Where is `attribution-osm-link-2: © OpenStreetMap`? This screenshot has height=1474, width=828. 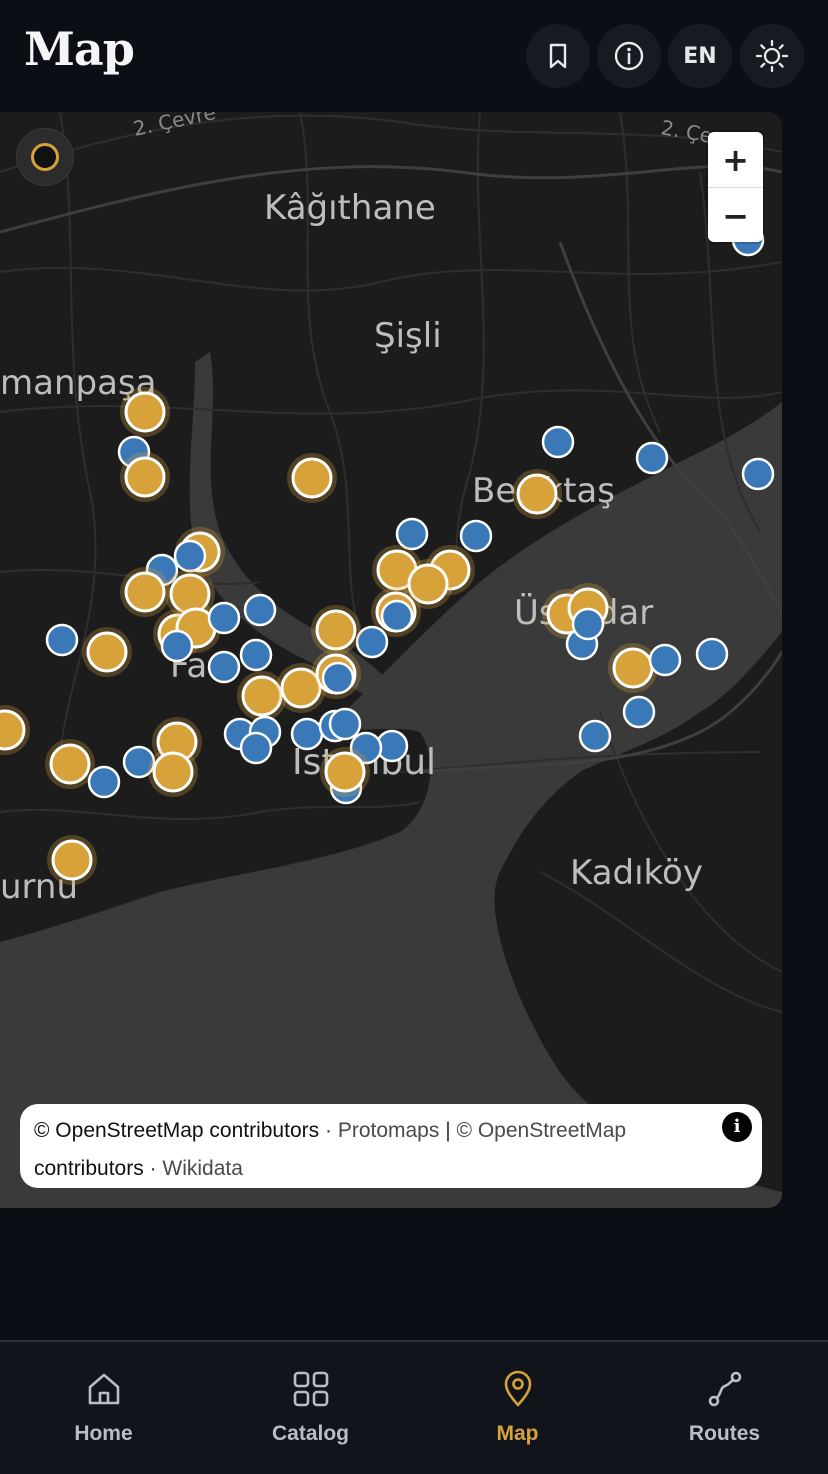 attribution-osm-link-2: © OpenStreetMap is located at coordinates (542, 1130).